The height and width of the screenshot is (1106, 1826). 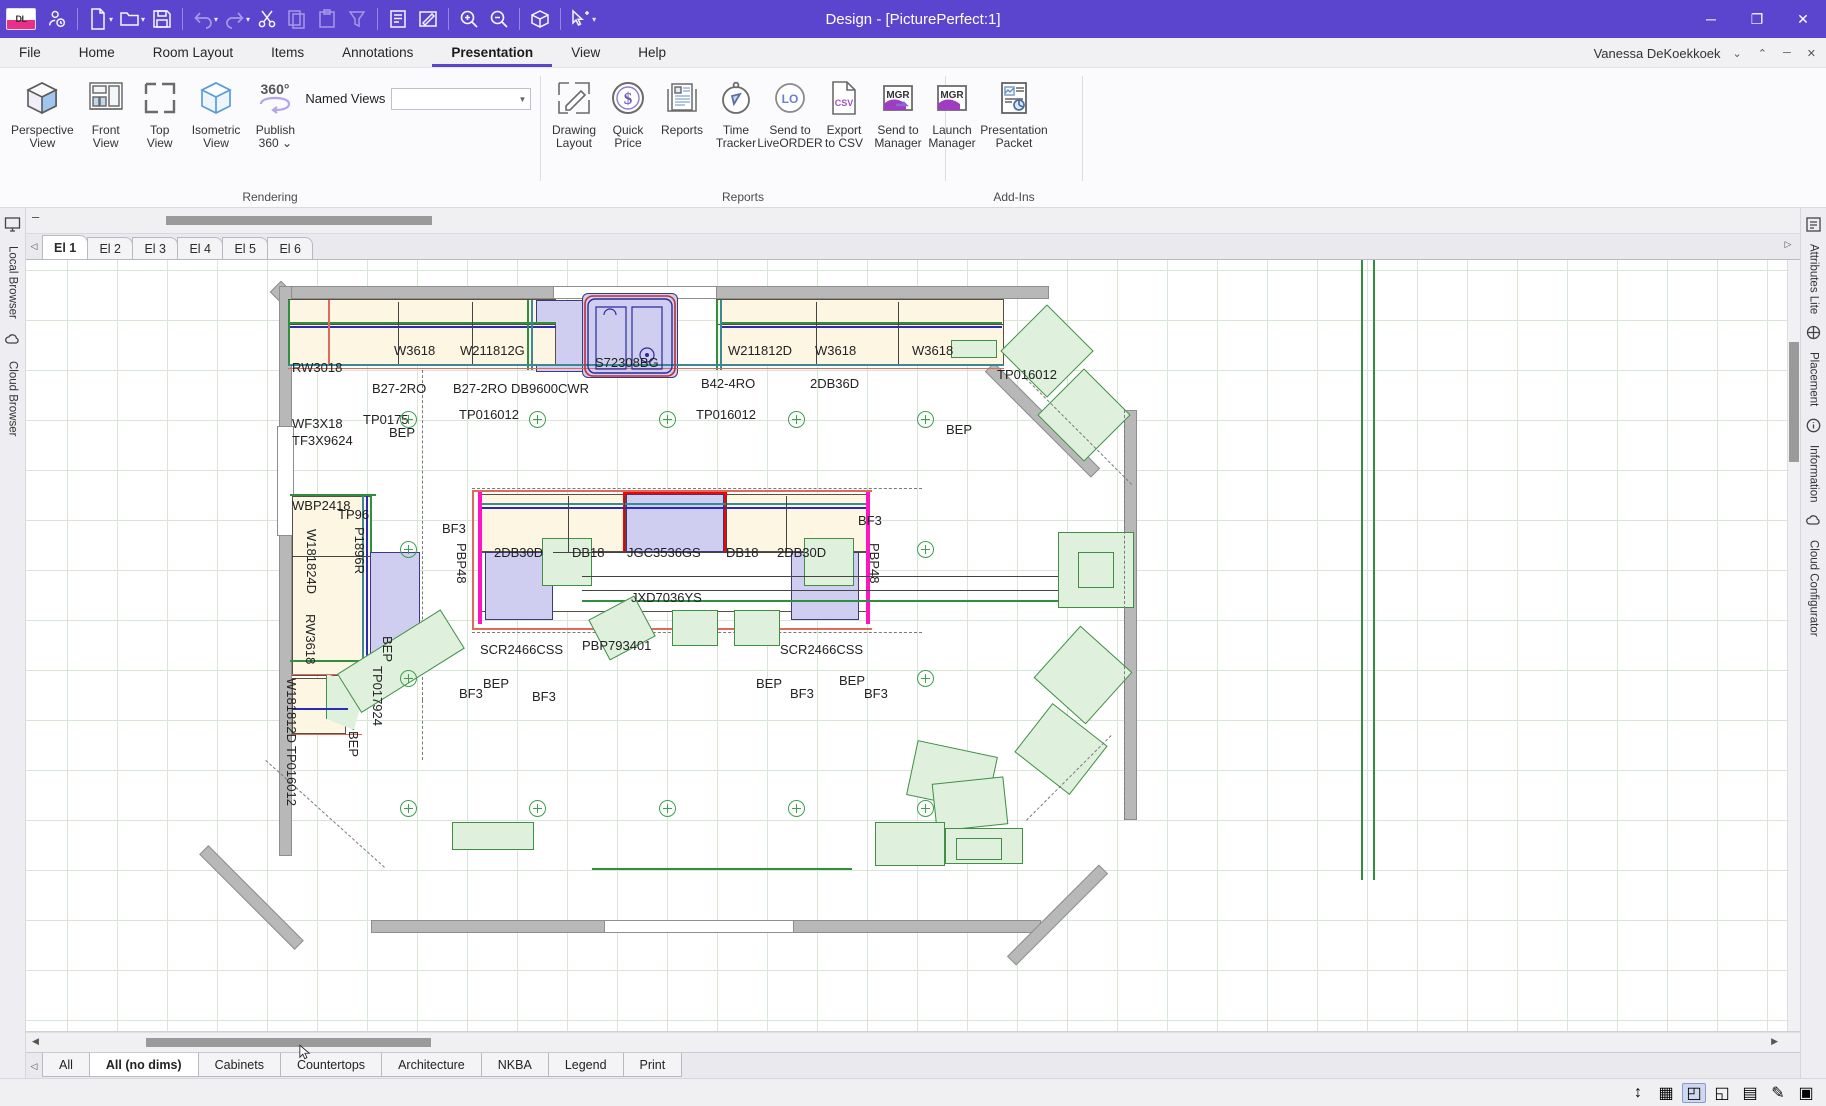 What do you see at coordinates (34, 1066) in the screenshot?
I see `view-tabs-scroll-left: ◁` at bounding box center [34, 1066].